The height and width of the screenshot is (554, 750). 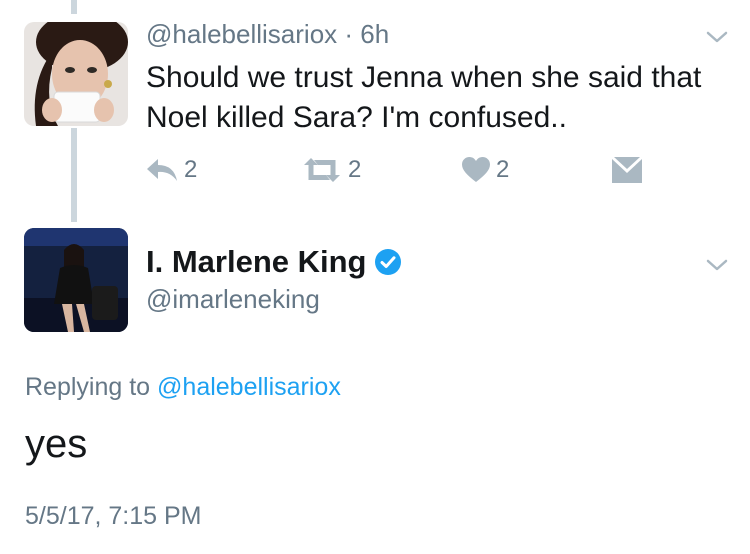 What do you see at coordinates (241, 34) in the screenshot?
I see `author-handle: @halebellisariox` at bounding box center [241, 34].